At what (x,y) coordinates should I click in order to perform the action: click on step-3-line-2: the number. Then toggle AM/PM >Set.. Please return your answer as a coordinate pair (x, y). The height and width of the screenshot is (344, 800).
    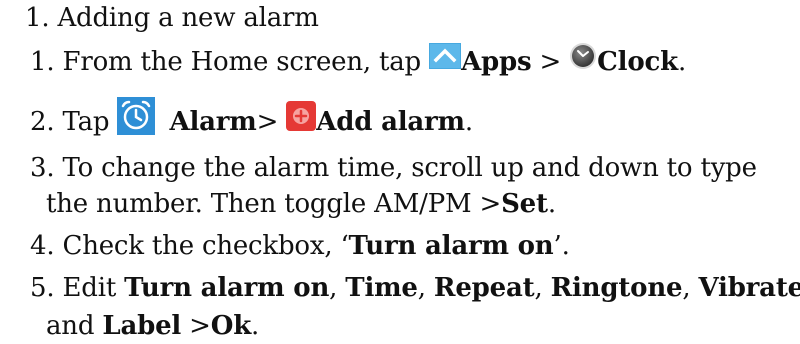
    Looking at the image, I should click on (301, 204).